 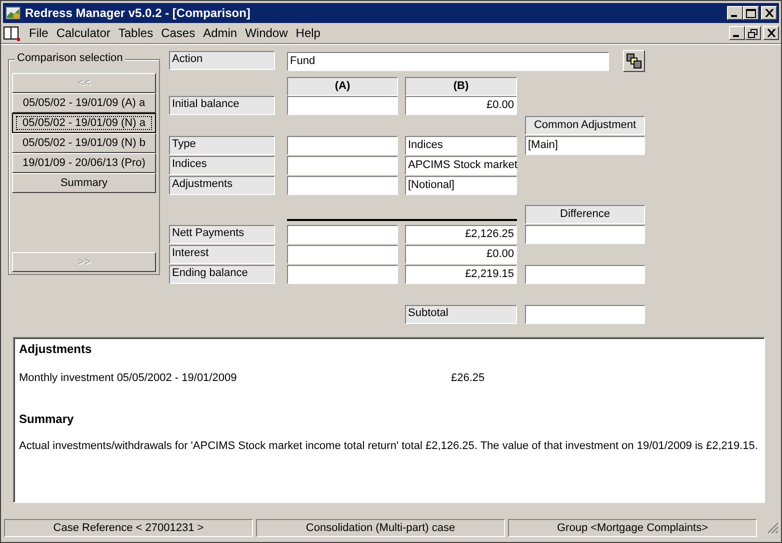 I want to click on comparison-item: 05/05/02 - 19/01/09 (N) b, so click(x=84, y=143).